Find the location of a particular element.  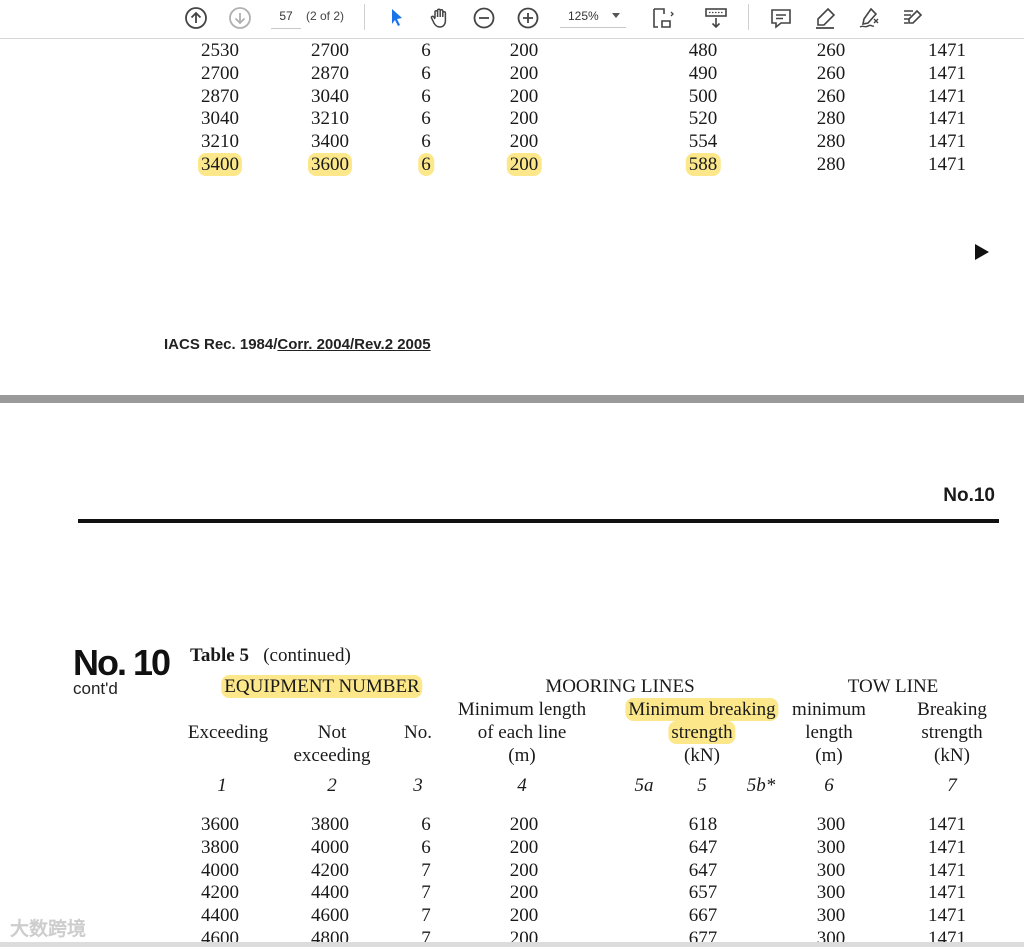

table-cell: 667 is located at coordinates (703, 916).